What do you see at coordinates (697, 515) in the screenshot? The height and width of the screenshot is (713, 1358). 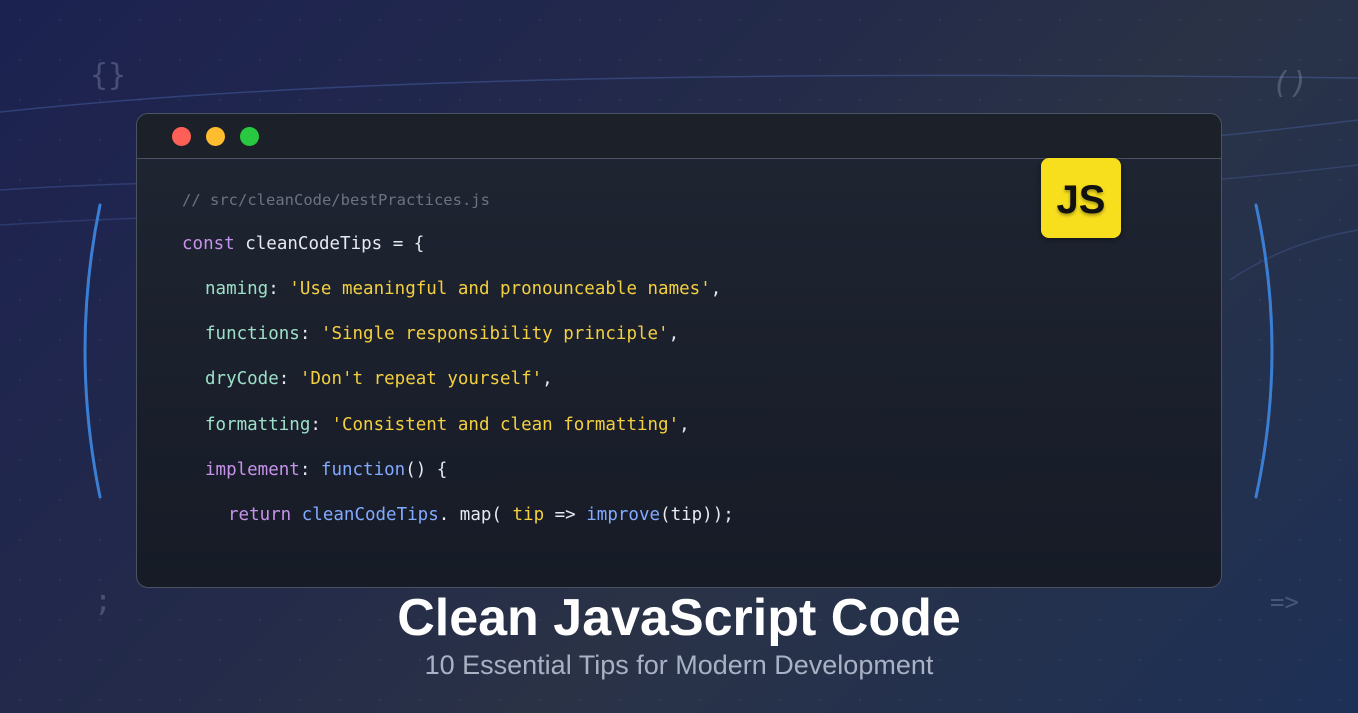 I see `return-end: (tip));` at bounding box center [697, 515].